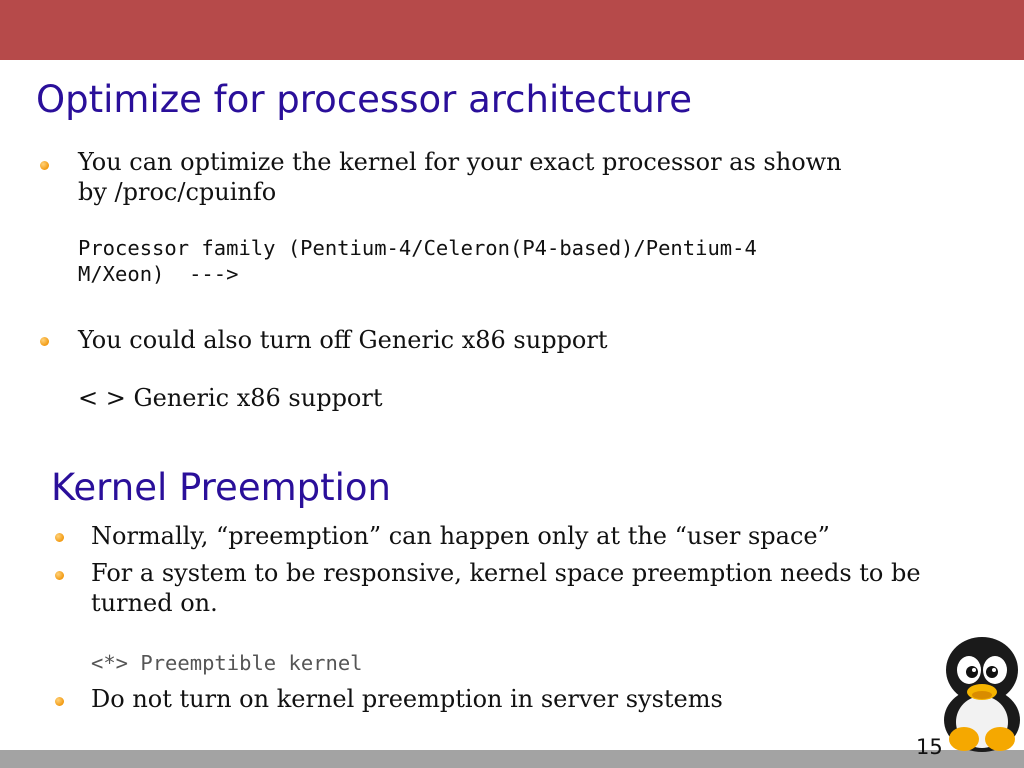  Describe the element at coordinates (512, 30) in the screenshot. I see `header-bar` at that location.